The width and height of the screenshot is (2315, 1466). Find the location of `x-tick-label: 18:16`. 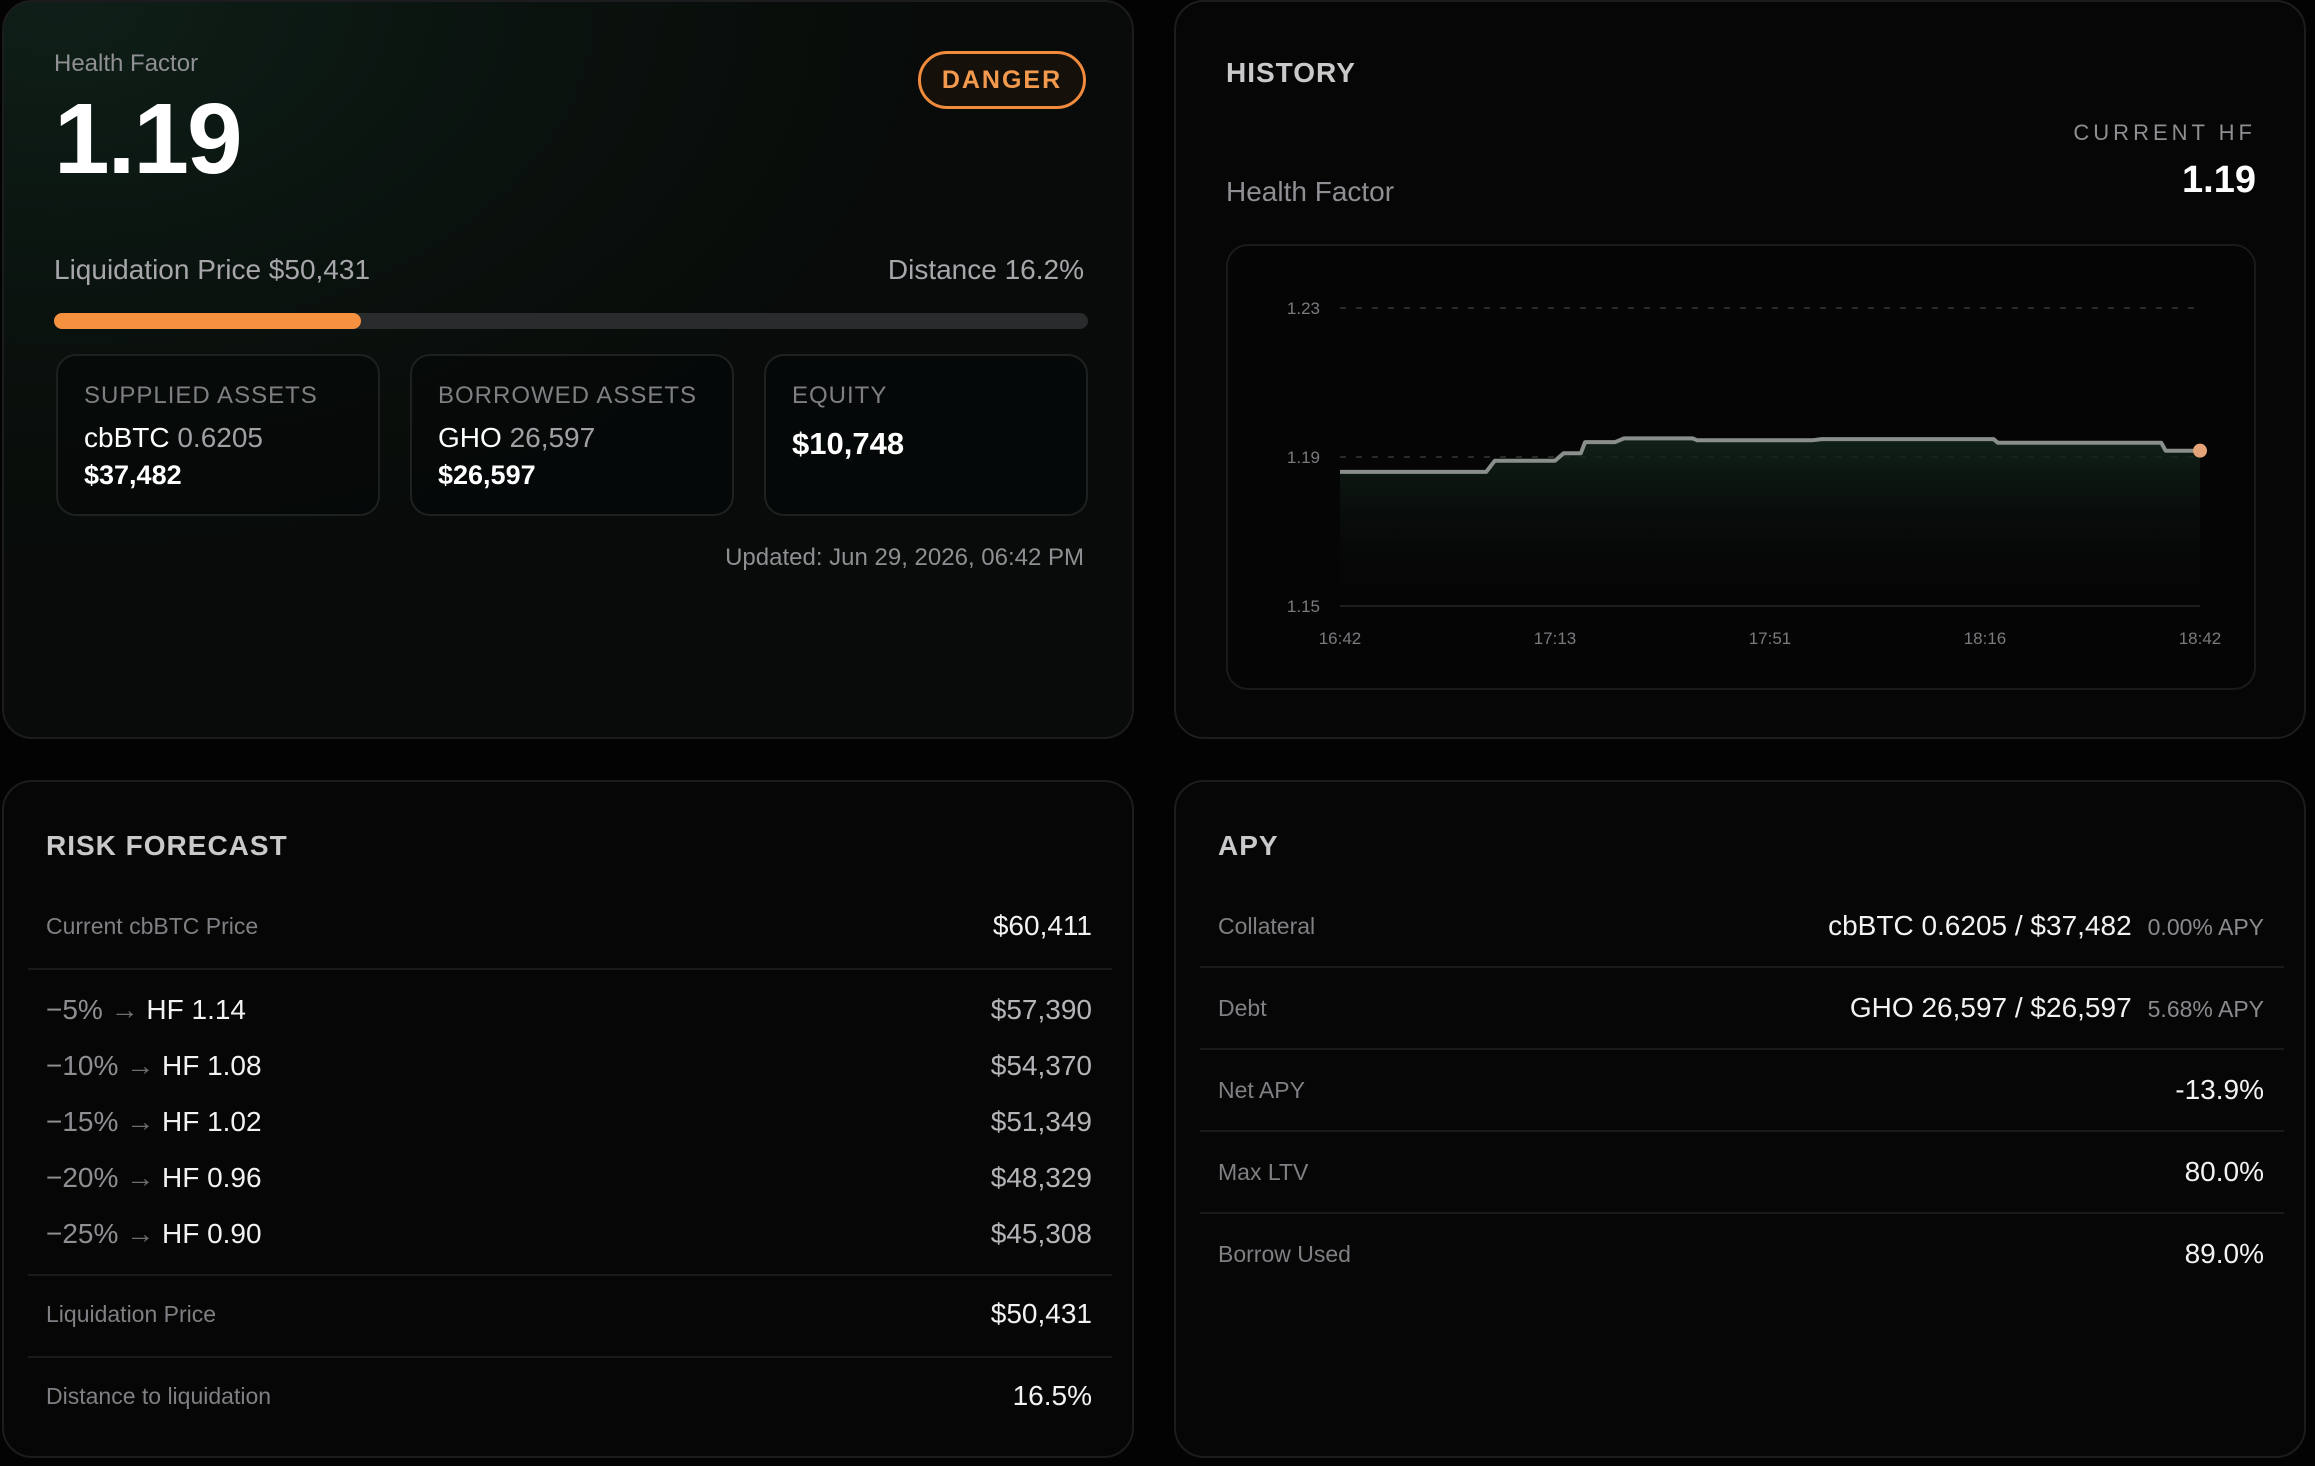

x-tick-label: 18:16 is located at coordinates (1985, 638).